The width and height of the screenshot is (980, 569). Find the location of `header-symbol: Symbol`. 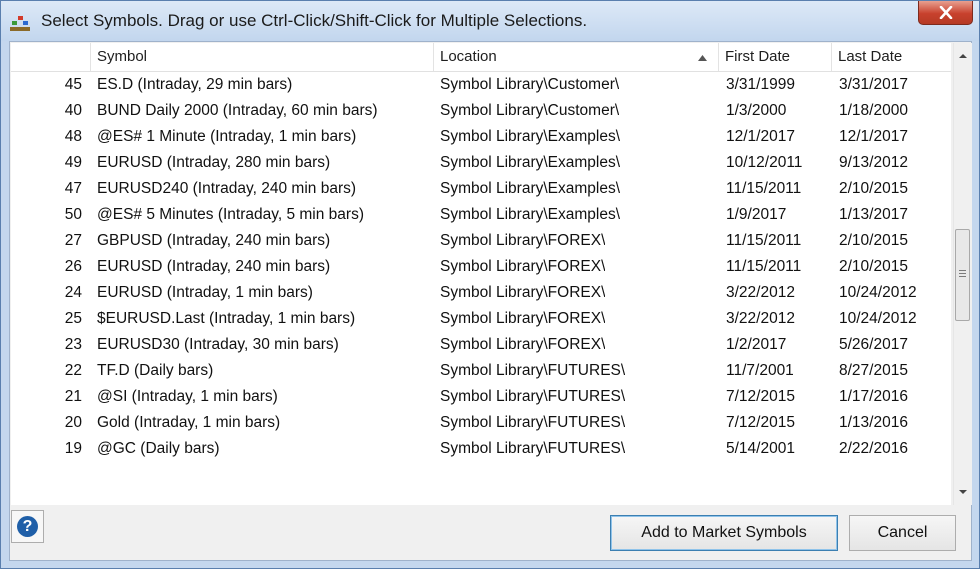

header-symbol: Symbol is located at coordinates (262, 57).